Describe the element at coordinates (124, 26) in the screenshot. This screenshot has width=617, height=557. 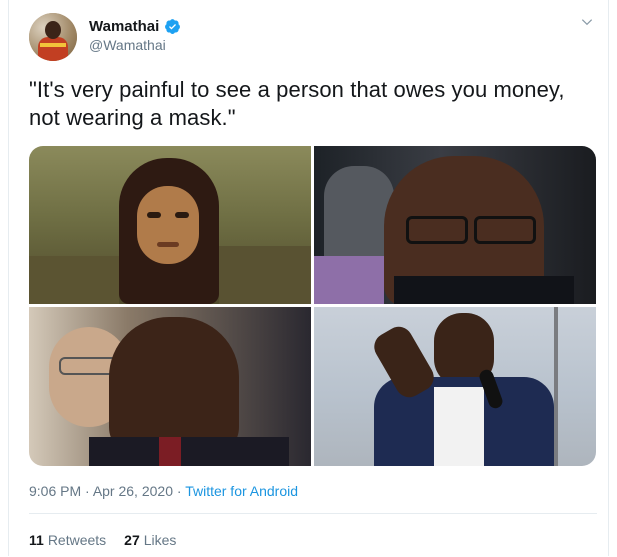
I see `display-name: Wamathai` at that location.